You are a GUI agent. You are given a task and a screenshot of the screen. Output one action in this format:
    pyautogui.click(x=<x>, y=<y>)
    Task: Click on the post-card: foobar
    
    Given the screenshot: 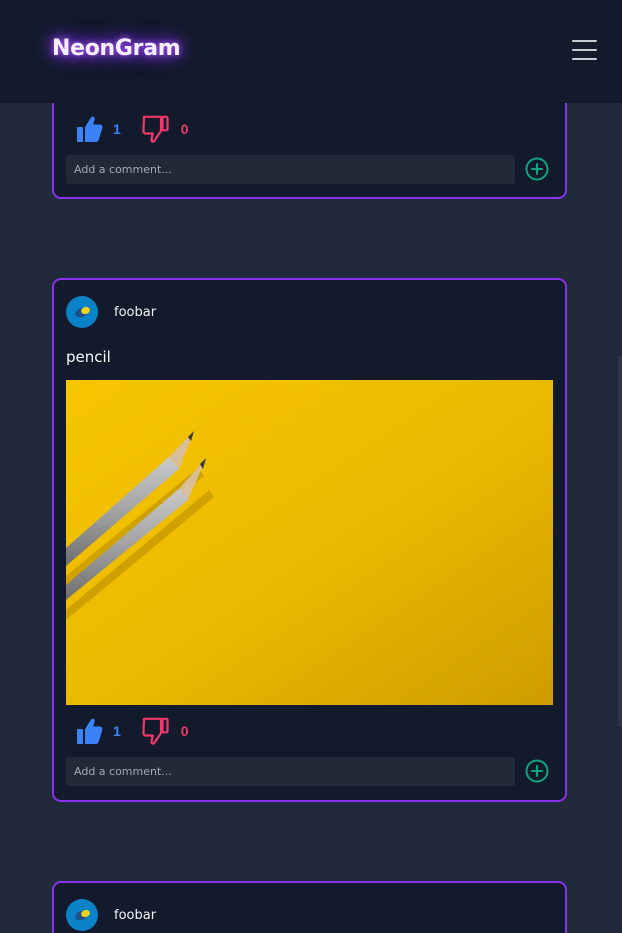 What is the action you would take?
    pyautogui.click(x=309, y=907)
    